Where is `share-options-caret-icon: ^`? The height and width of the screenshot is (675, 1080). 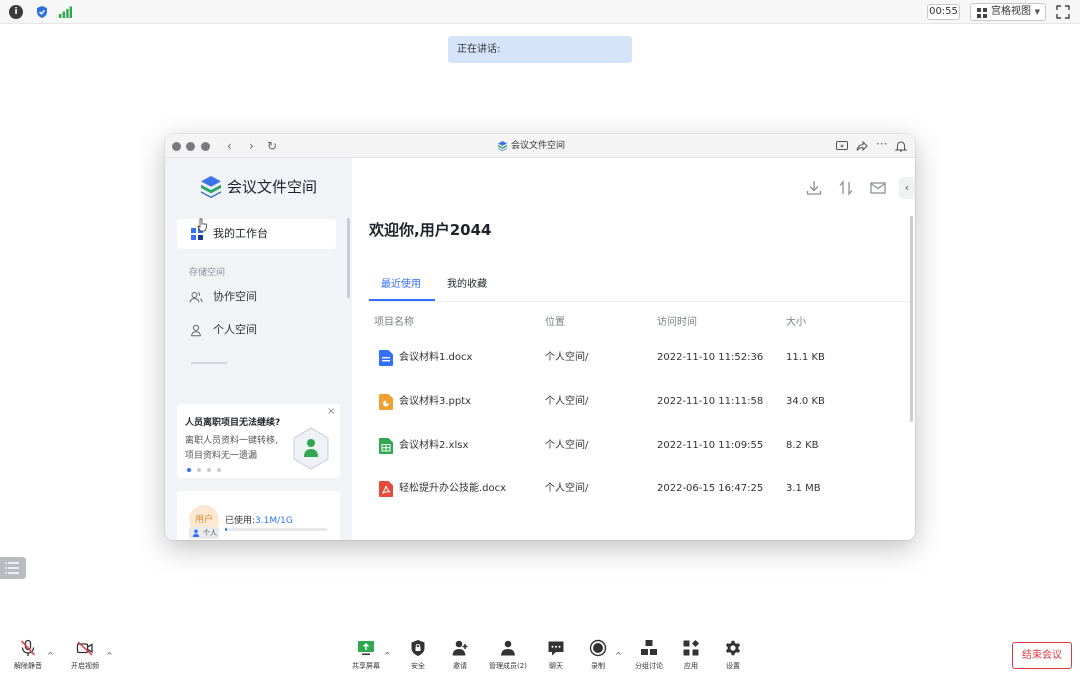 share-options-caret-icon: ^ is located at coordinates (387, 655).